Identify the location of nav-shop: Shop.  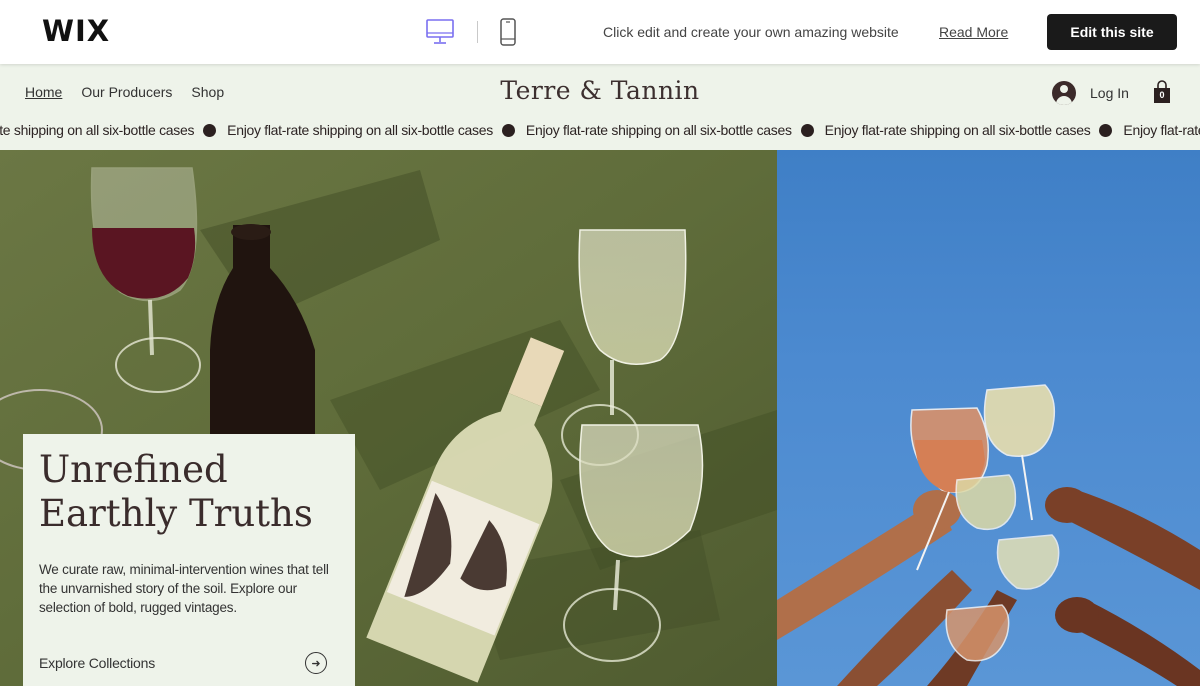
(207, 92).